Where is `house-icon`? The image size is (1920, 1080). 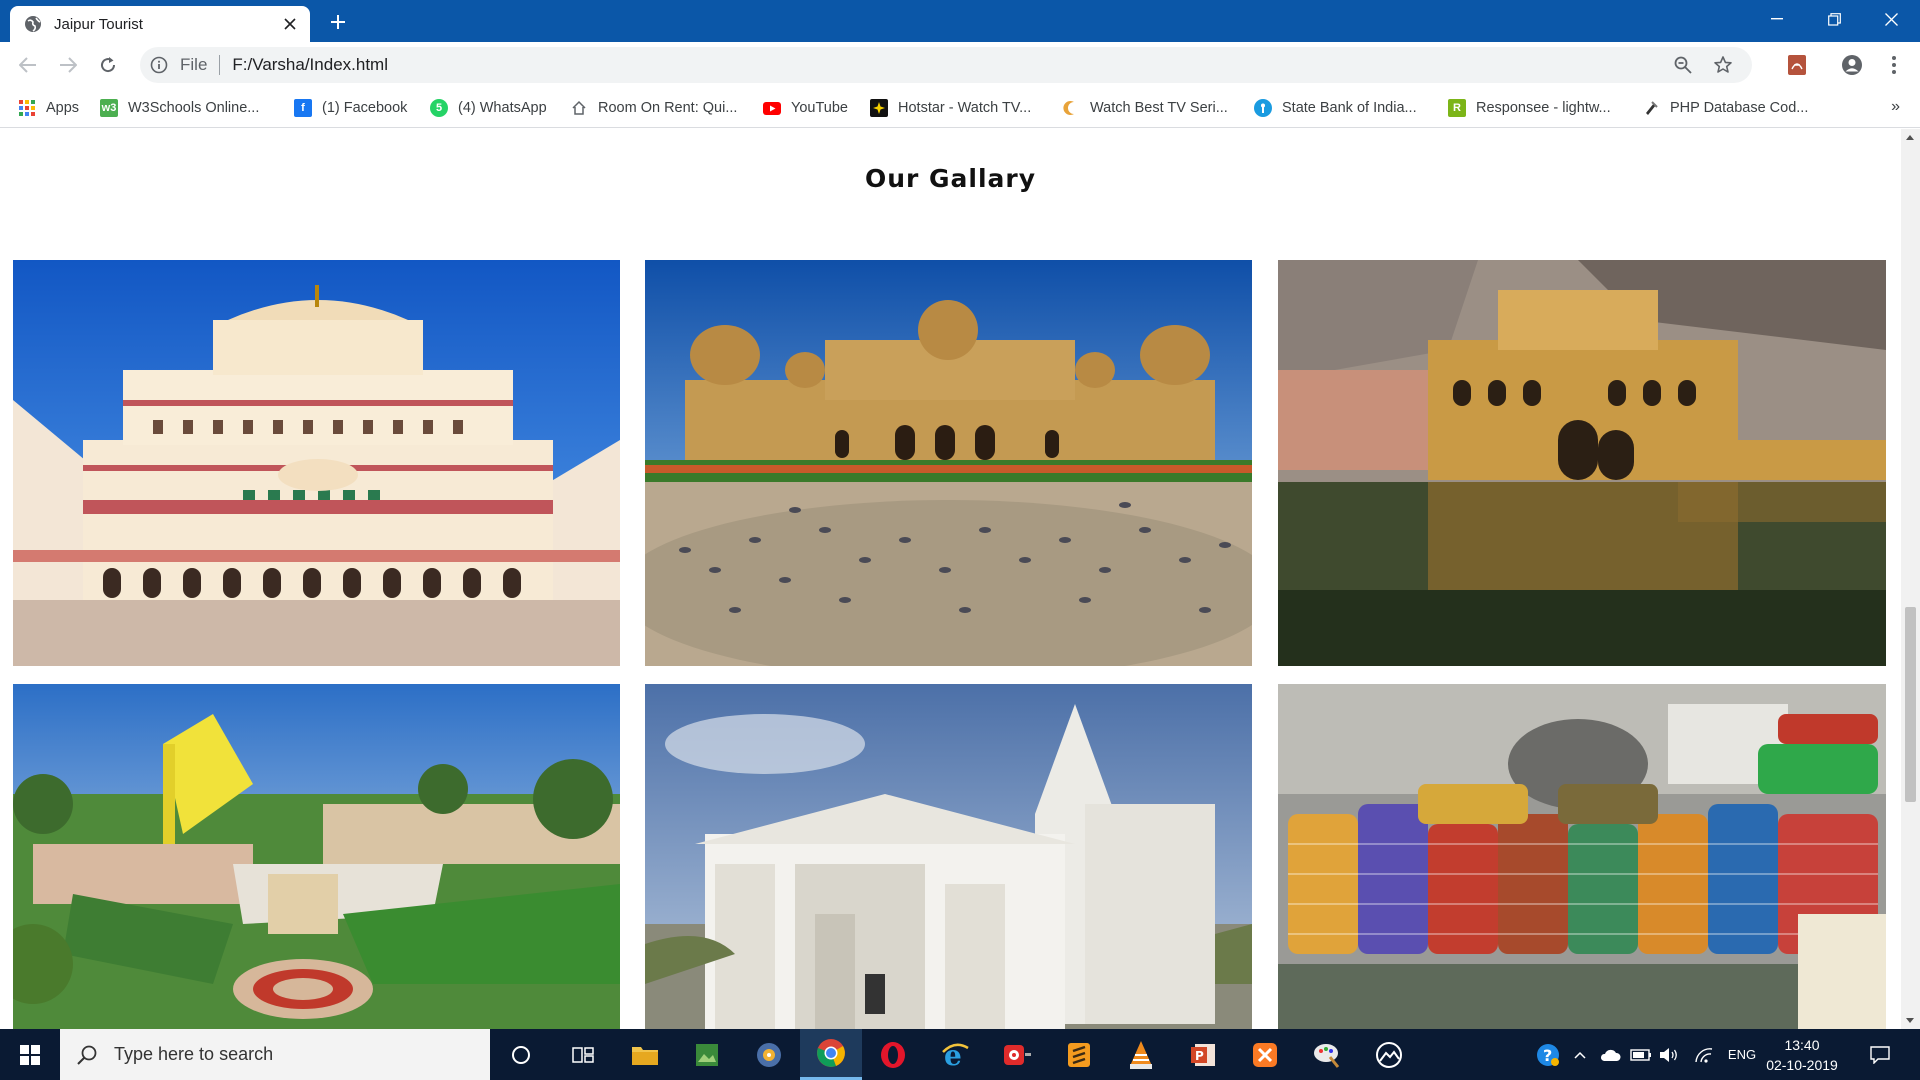
house-icon is located at coordinates (579, 108).